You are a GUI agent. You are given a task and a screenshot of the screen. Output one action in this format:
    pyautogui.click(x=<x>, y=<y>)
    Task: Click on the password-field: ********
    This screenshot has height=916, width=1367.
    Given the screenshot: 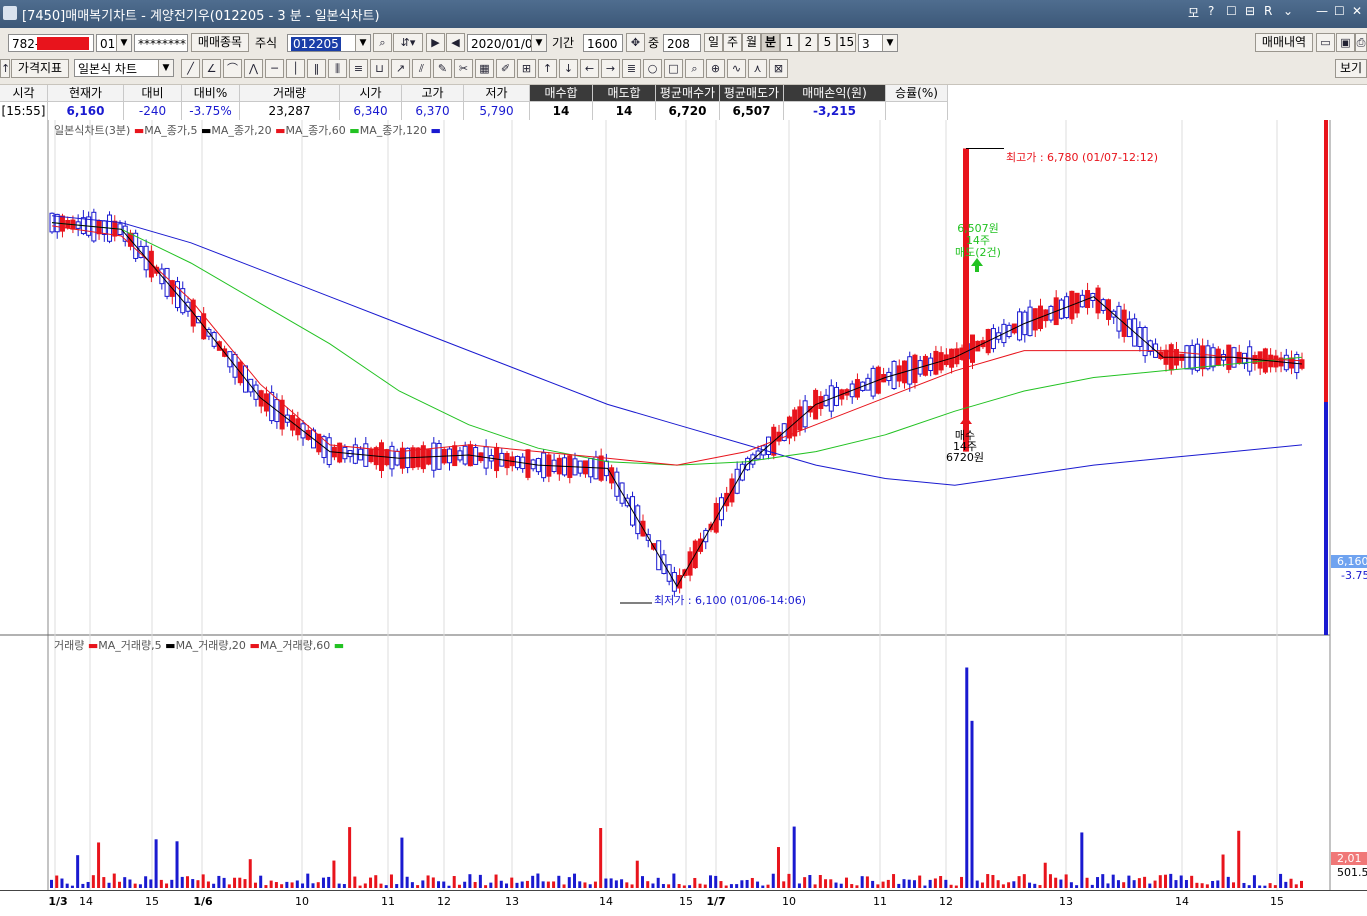 What is the action you would take?
    pyautogui.click(x=161, y=43)
    